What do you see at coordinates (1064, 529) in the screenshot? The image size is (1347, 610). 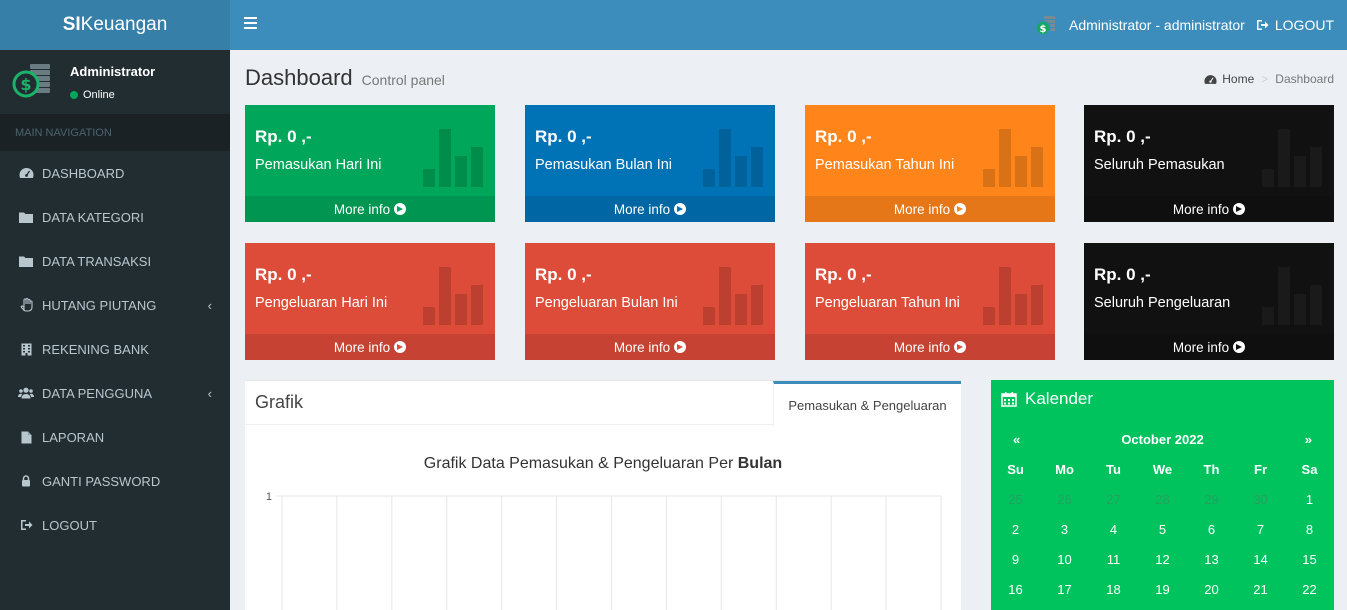 I see `calendar-day: 3` at bounding box center [1064, 529].